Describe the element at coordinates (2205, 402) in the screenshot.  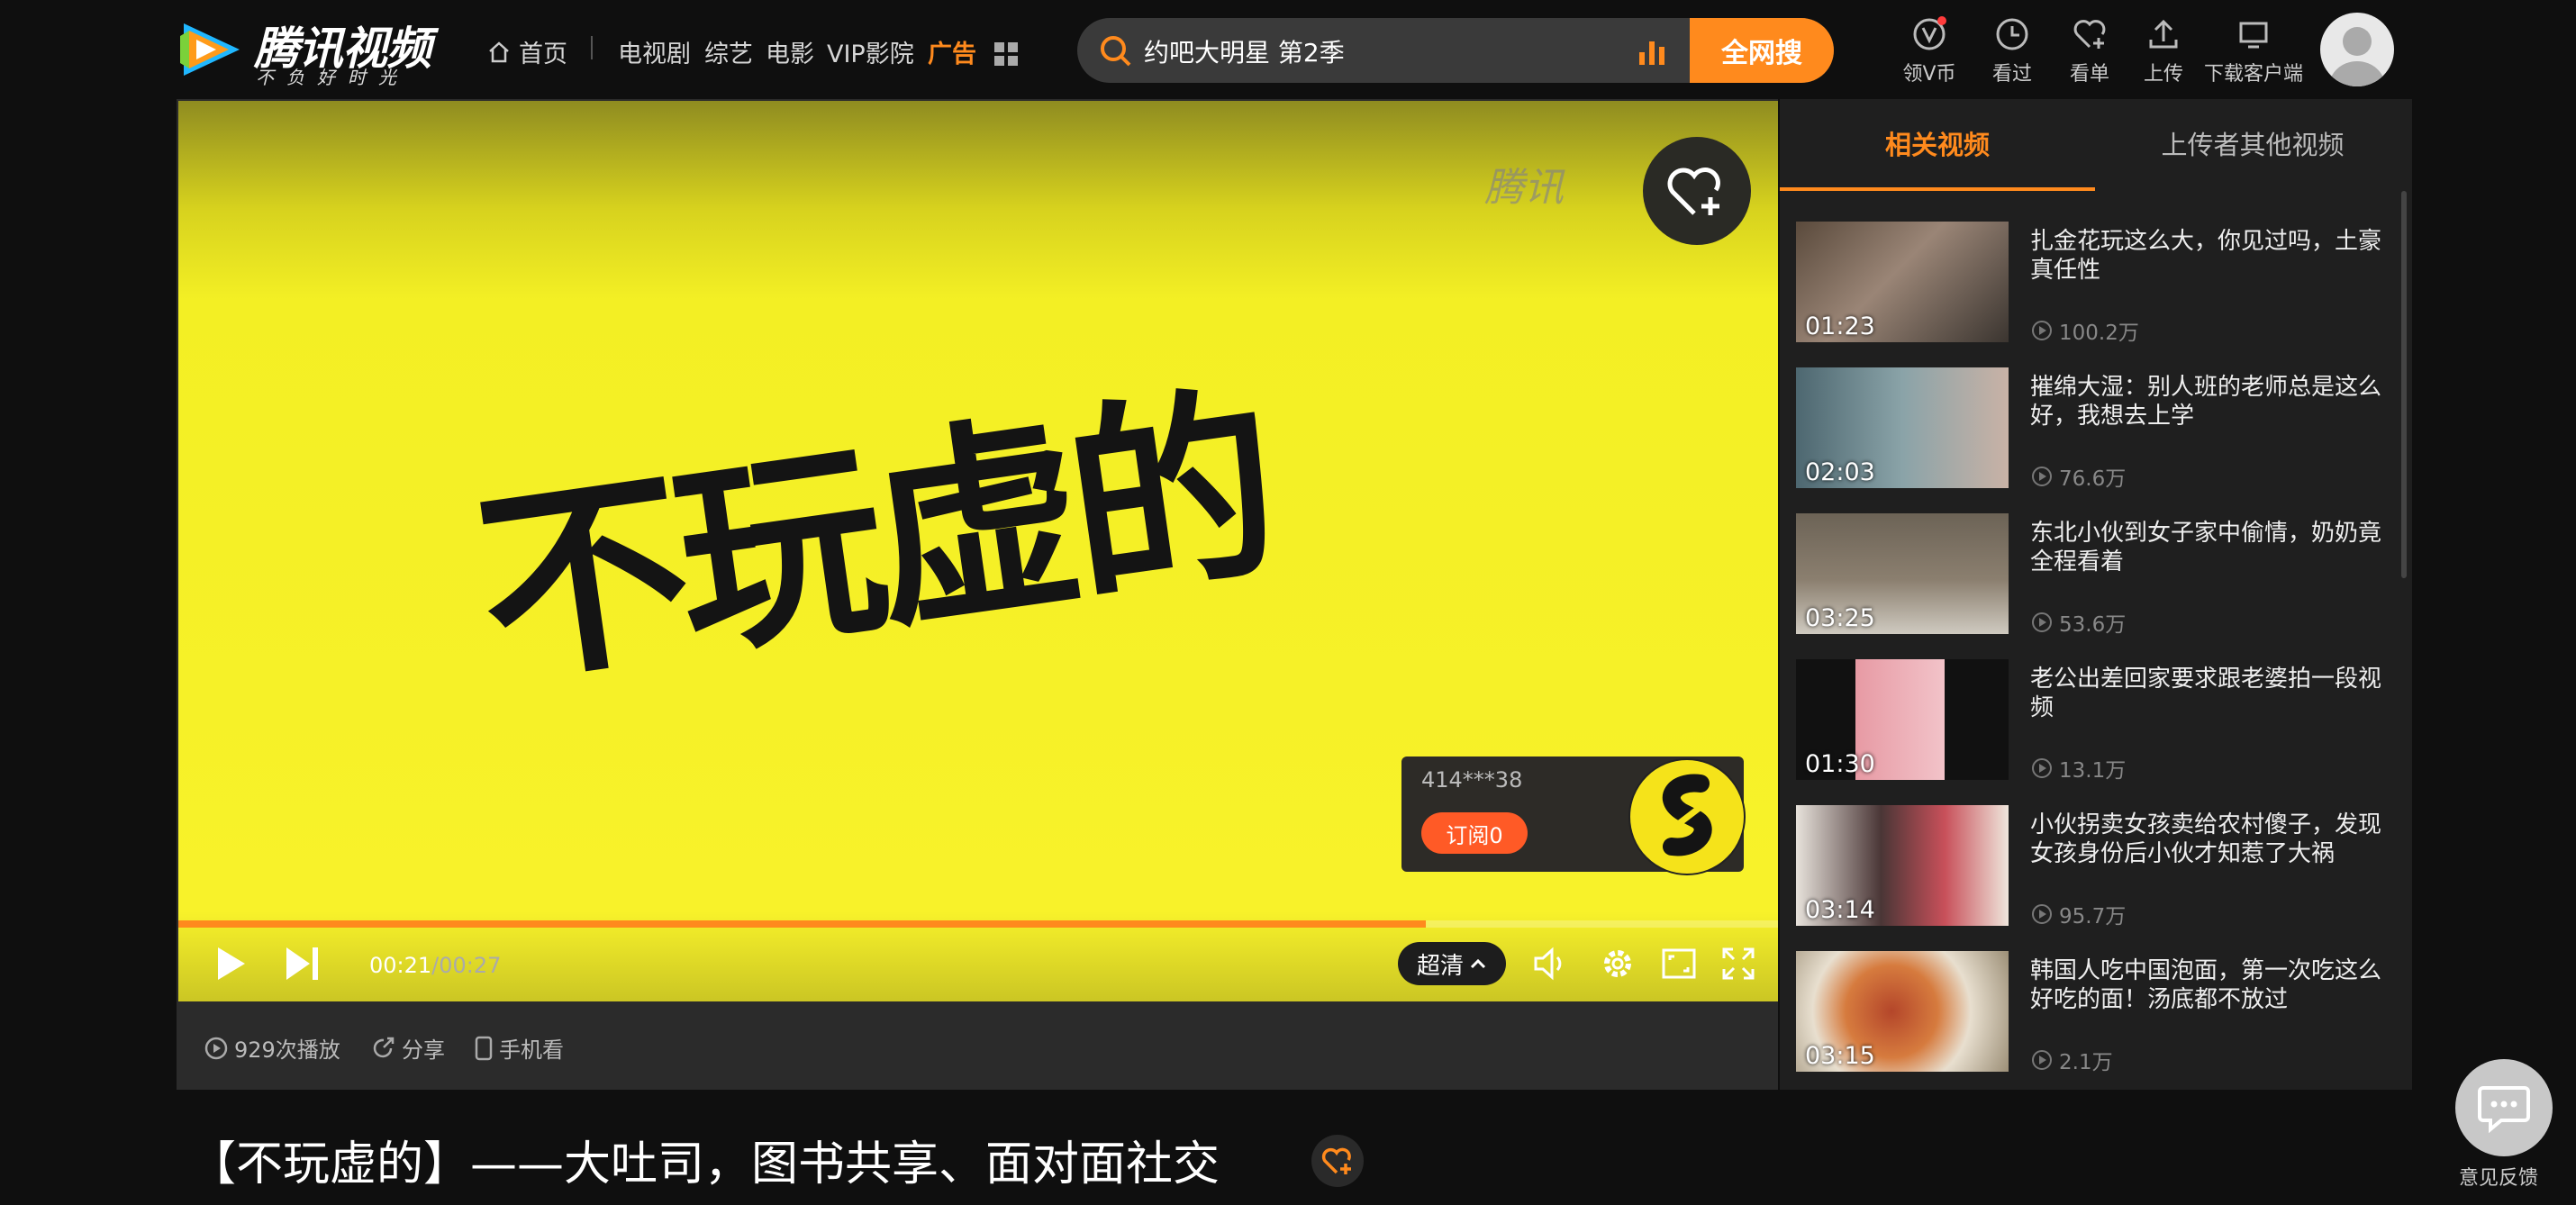
I see `video-title: 摧绵大湿：别人班的老师总是这么好，我想去上学` at that location.